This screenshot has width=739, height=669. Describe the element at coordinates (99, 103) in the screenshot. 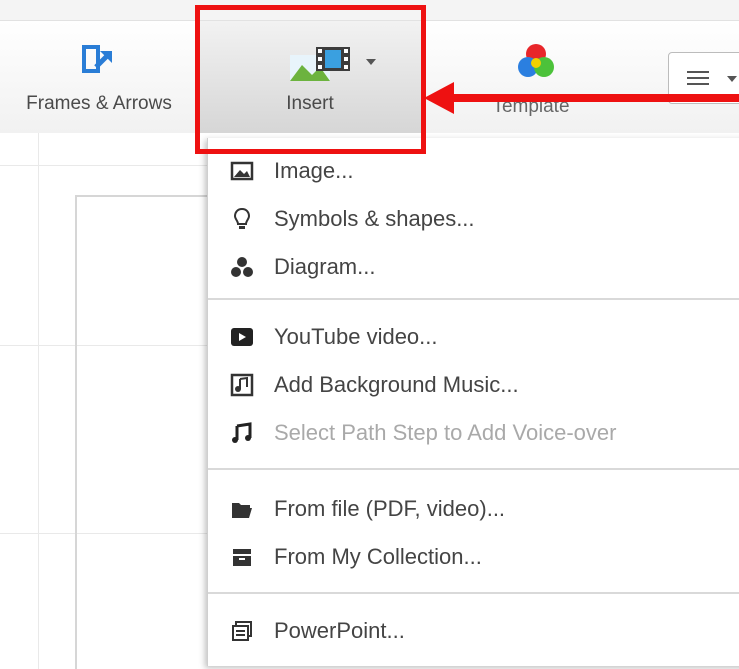

I see `frames-arrows-label: Frames & Arrows` at that location.